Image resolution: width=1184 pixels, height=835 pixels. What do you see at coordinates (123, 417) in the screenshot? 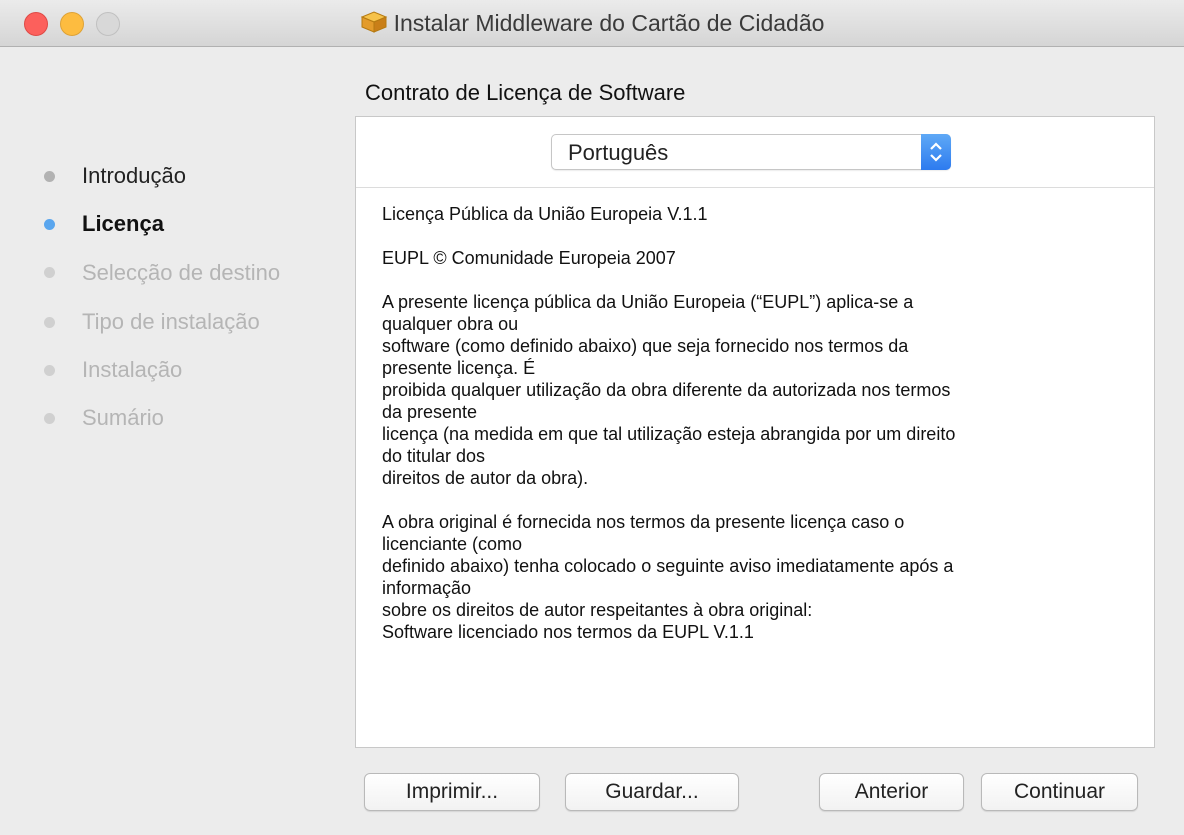
I see `step-label: Sumário` at bounding box center [123, 417].